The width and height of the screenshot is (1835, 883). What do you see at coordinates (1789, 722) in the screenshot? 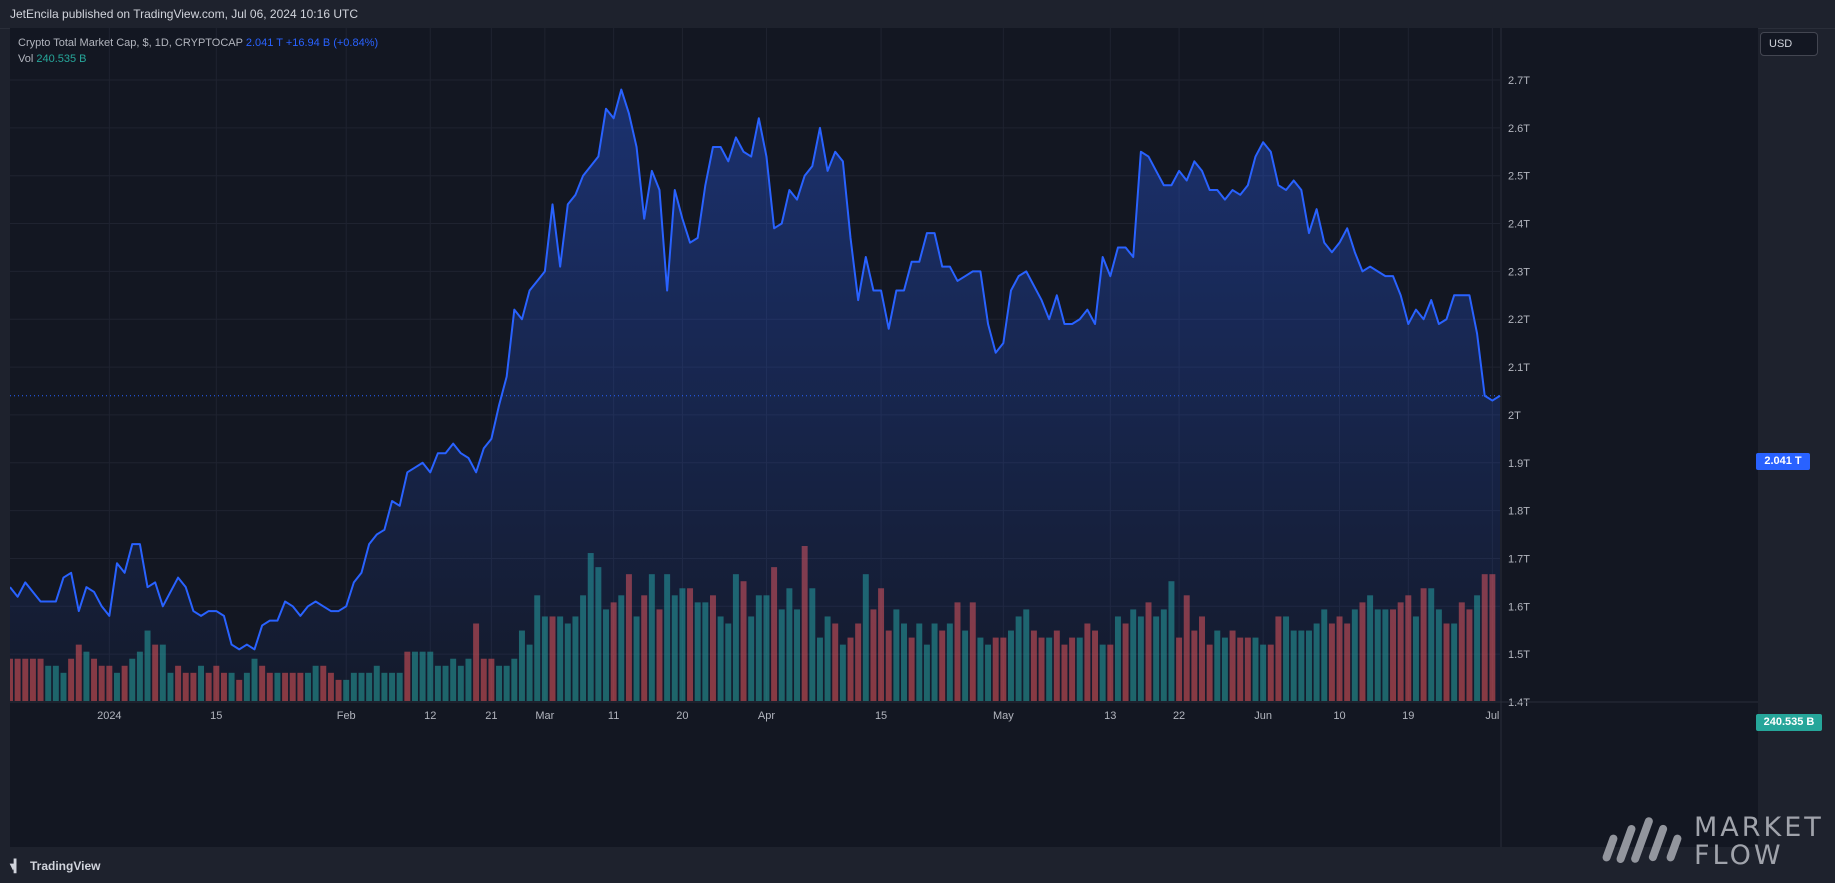
I see `last-volume-badge: 240.535 B` at bounding box center [1789, 722].